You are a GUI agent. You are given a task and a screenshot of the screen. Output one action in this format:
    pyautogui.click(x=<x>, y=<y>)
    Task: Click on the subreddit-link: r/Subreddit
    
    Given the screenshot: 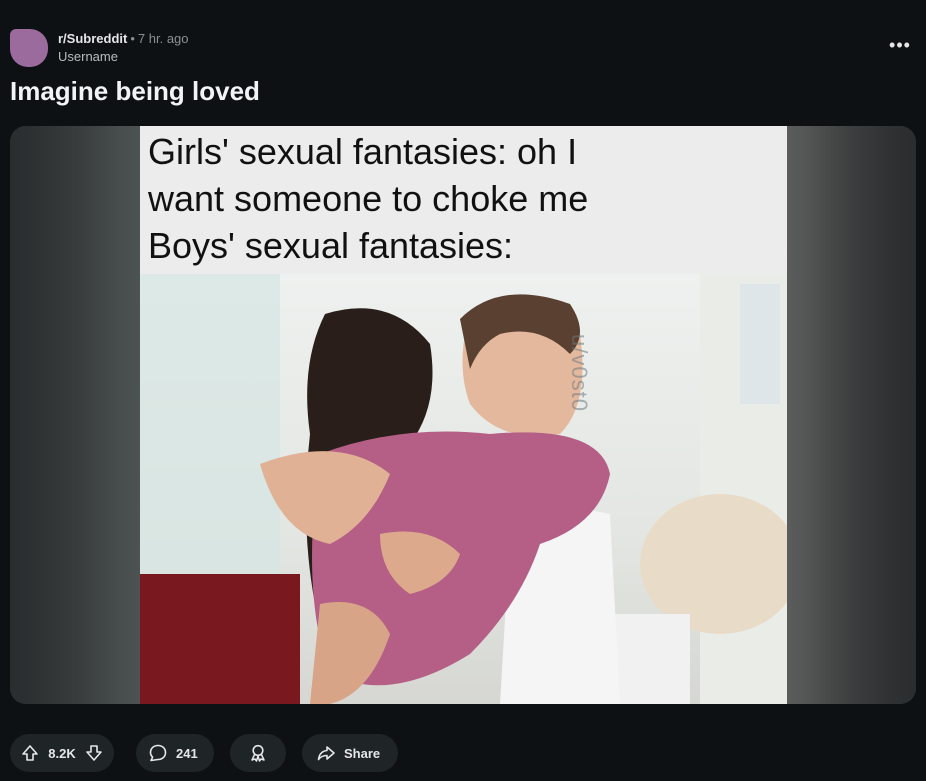 What is the action you would take?
    pyautogui.click(x=92, y=38)
    